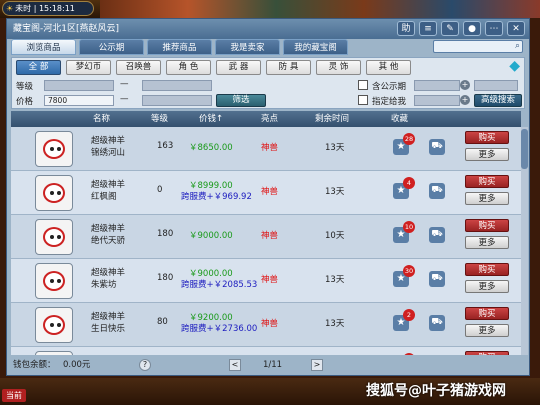 This screenshot has width=540, height=405. What do you see at coordinates (269, 119) in the screenshot?
I see `header-highlight: 亮点` at bounding box center [269, 119].